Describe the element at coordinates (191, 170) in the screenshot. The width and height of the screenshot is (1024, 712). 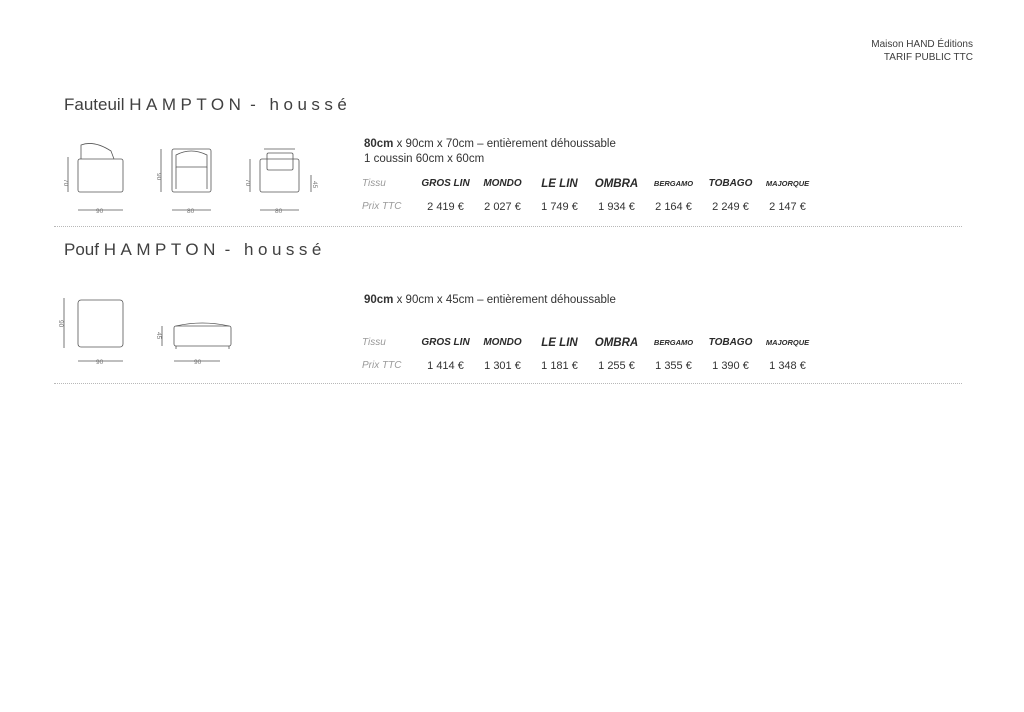
I see `front-view-drawing` at that location.